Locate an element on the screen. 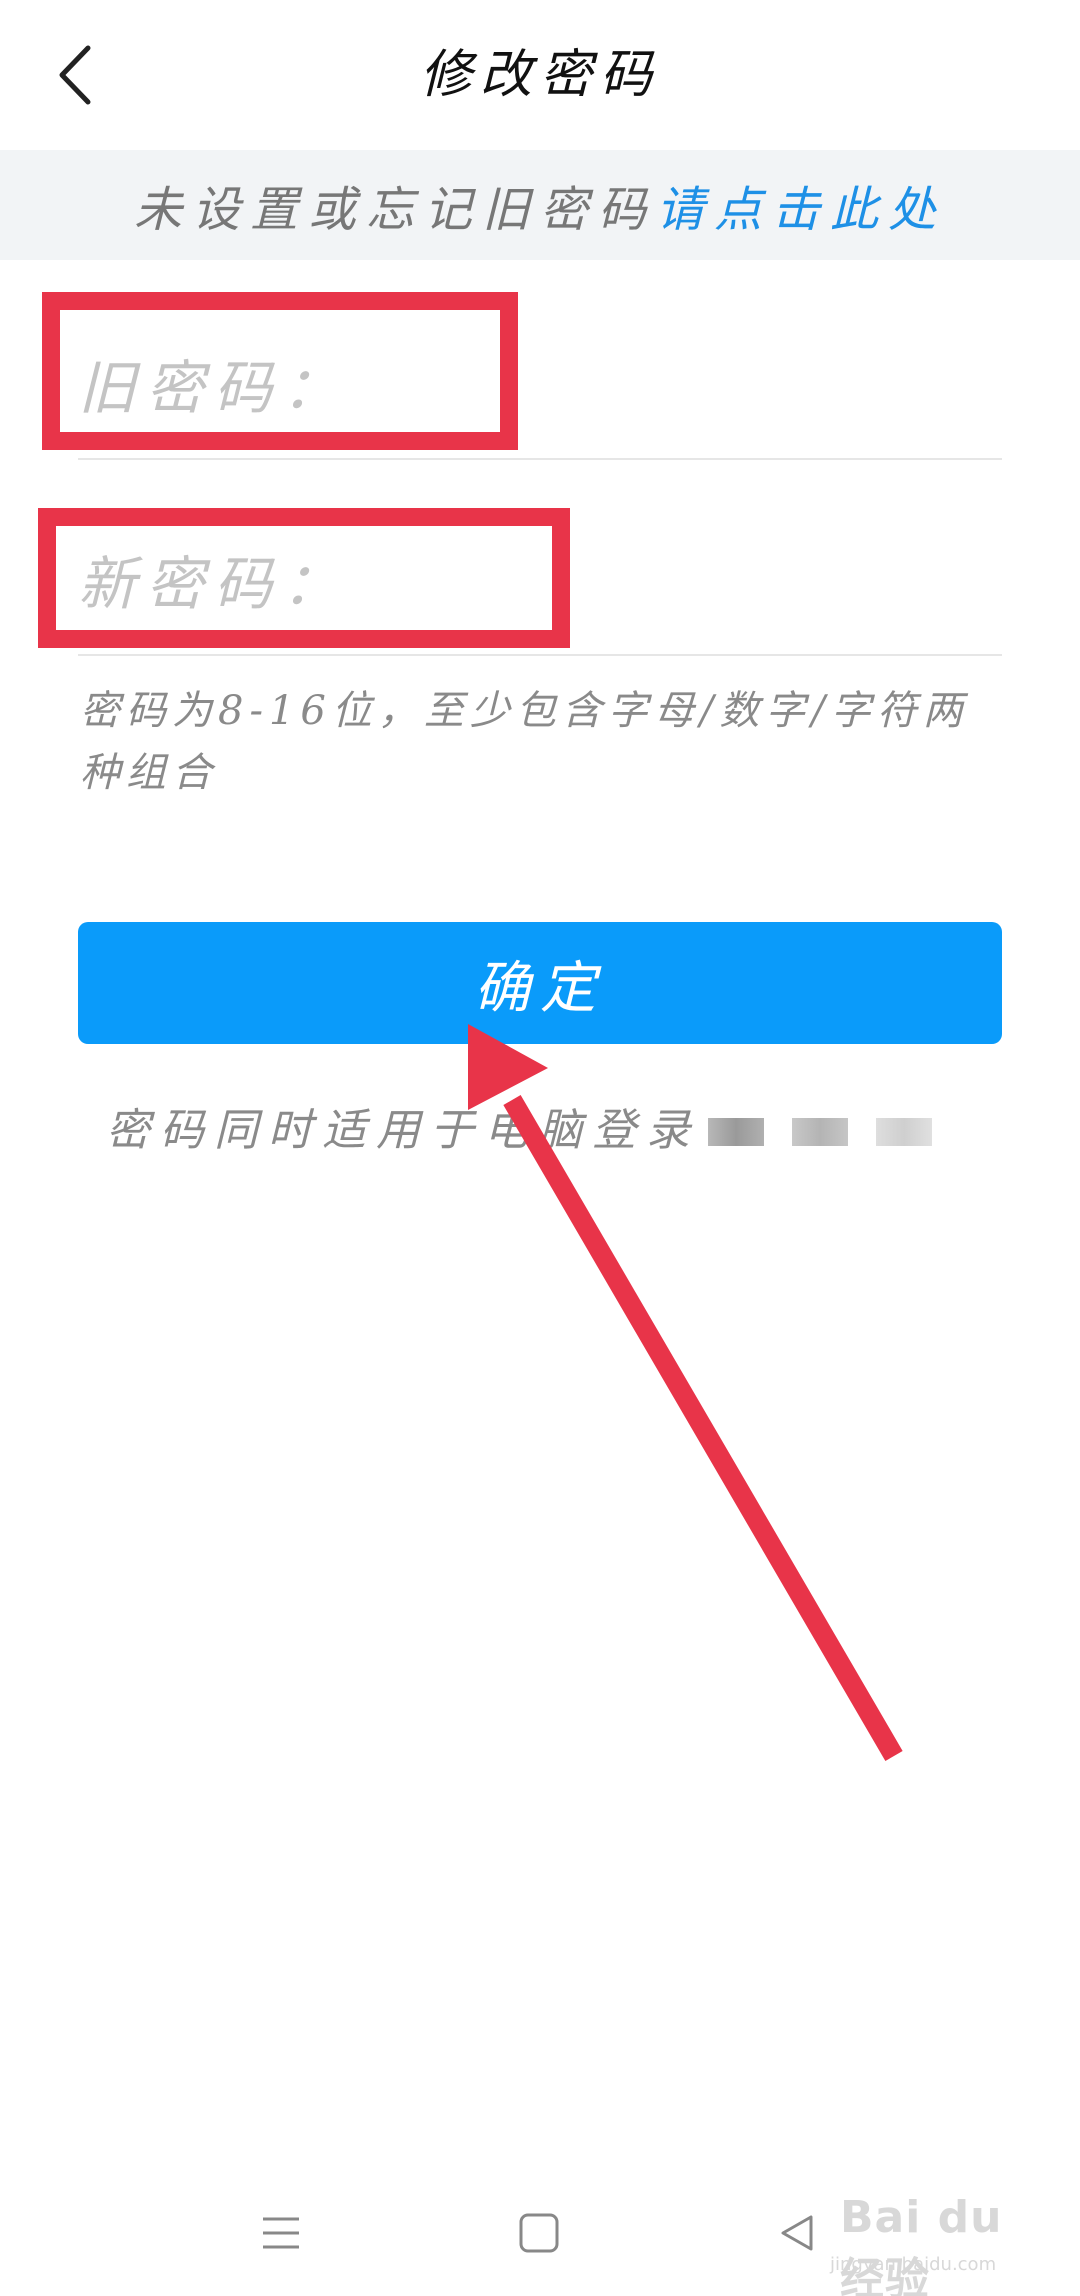 The width and height of the screenshot is (1080, 2296). nav-home-button is located at coordinates (539, 2233).